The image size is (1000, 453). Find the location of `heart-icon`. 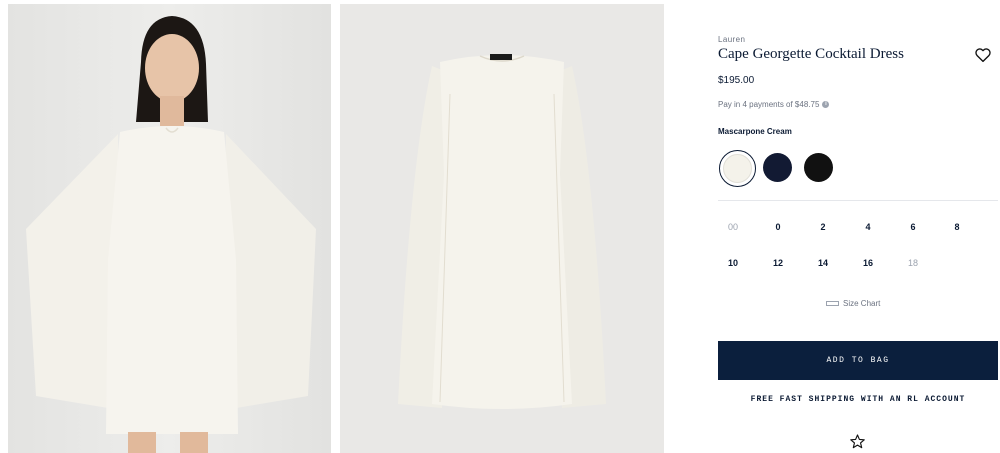

heart-icon is located at coordinates (983, 55).